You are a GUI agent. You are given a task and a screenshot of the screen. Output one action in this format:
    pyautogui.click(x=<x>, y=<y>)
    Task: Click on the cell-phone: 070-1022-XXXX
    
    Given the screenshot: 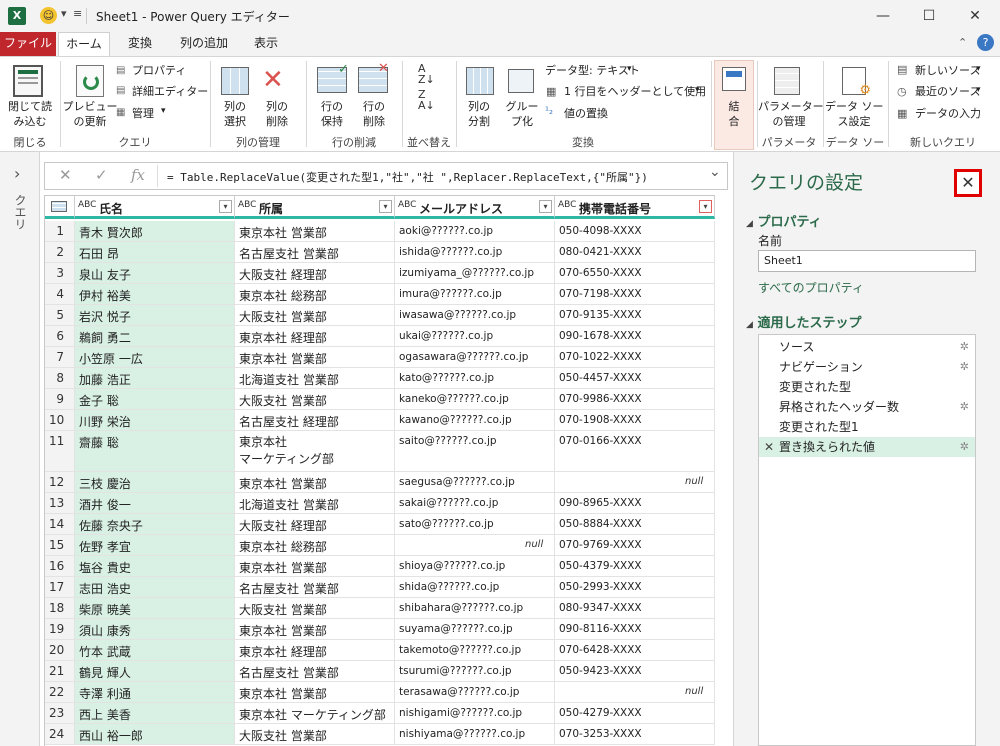 What is the action you would take?
    pyautogui.click(x=635, y=357)
    